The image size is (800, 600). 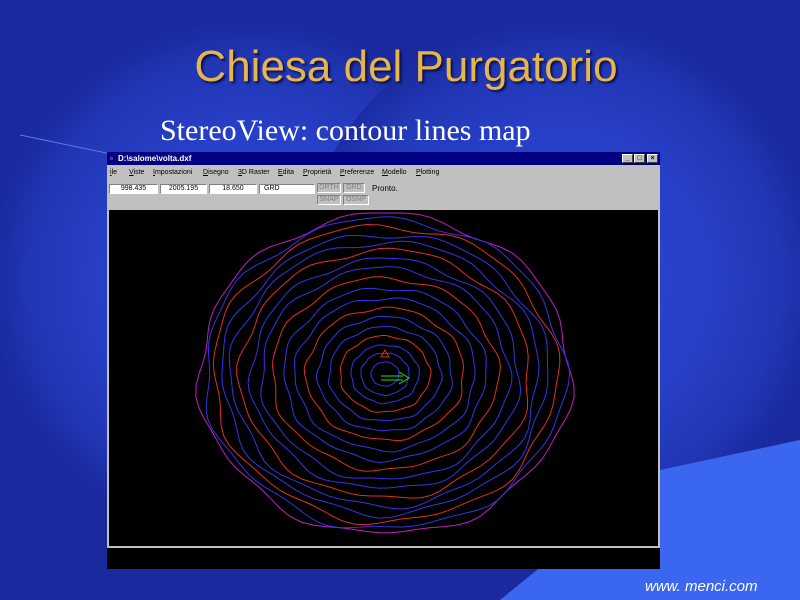 What do you see at coordinates (317, 173) in the screenshot?
I see `menu-proprieta: Proprietà` at bounding box center [317, 173].